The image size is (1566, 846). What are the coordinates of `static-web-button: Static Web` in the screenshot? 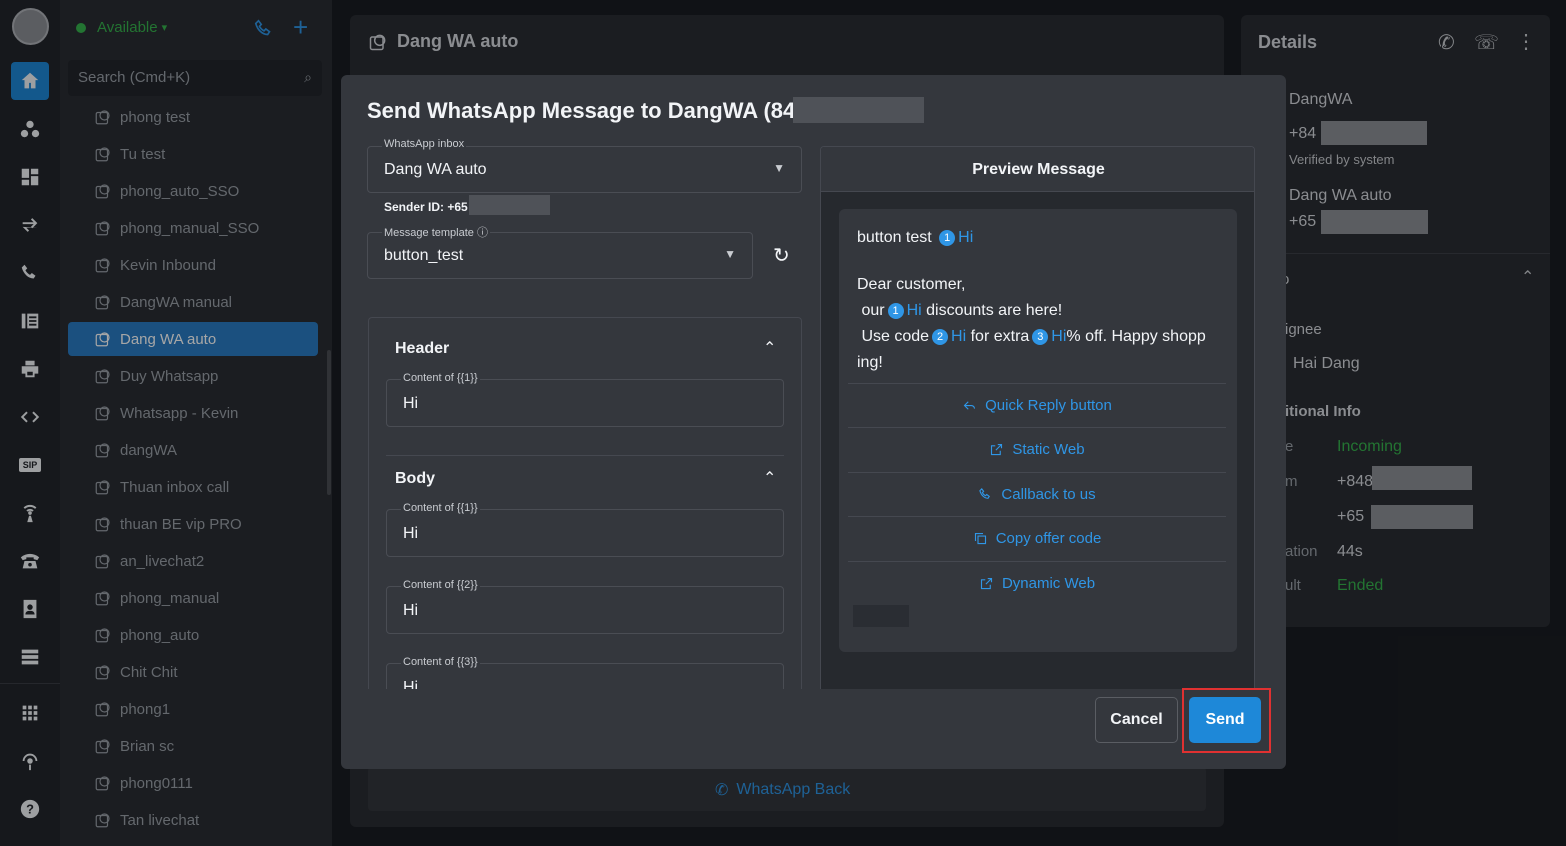 It's located at (1037, 449).